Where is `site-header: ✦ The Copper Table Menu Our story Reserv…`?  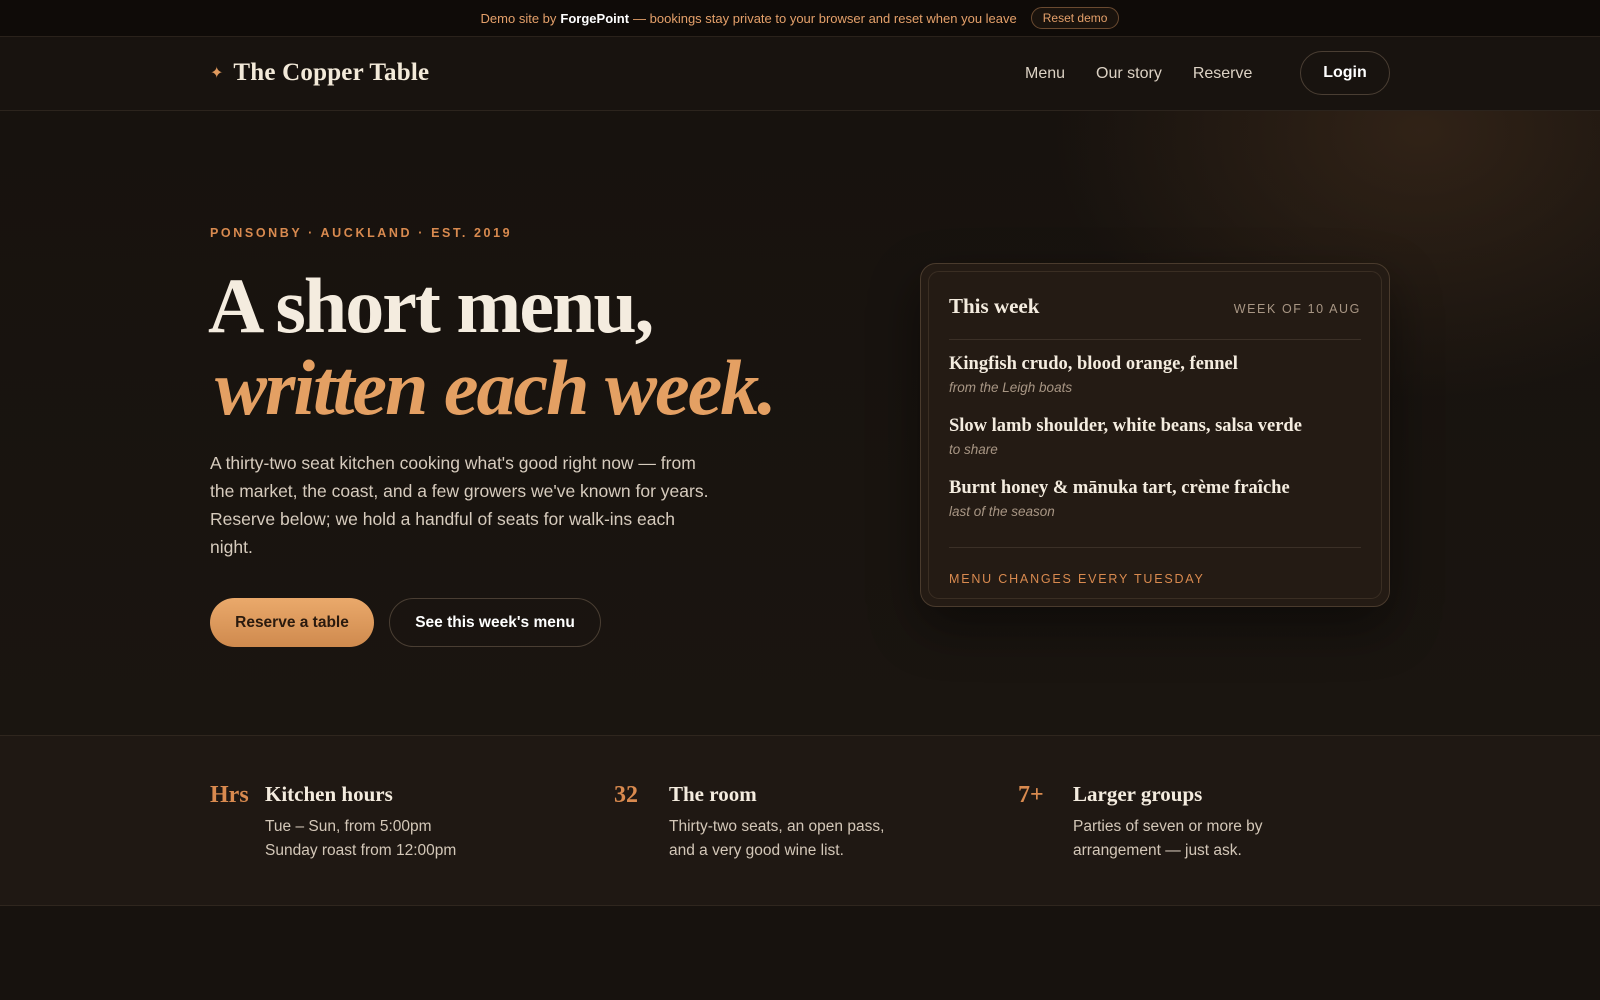 site-header: ✦ The Copper Table Menu Our story Reserv… is located at coordinates (800, 74).